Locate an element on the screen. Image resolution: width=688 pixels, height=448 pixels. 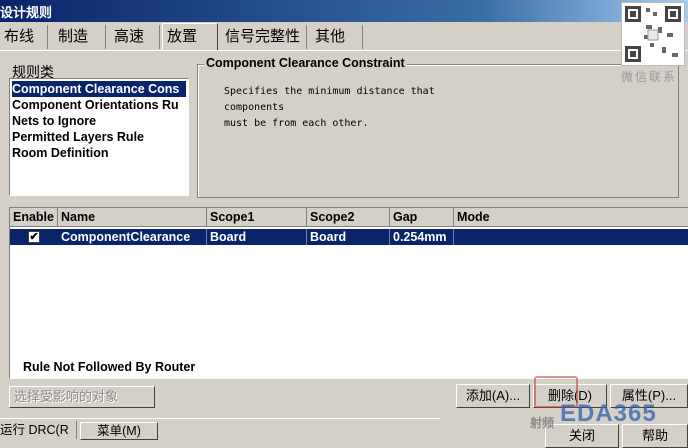
description-title: Component Clearance Constraint is located at coordinates (305, 63).